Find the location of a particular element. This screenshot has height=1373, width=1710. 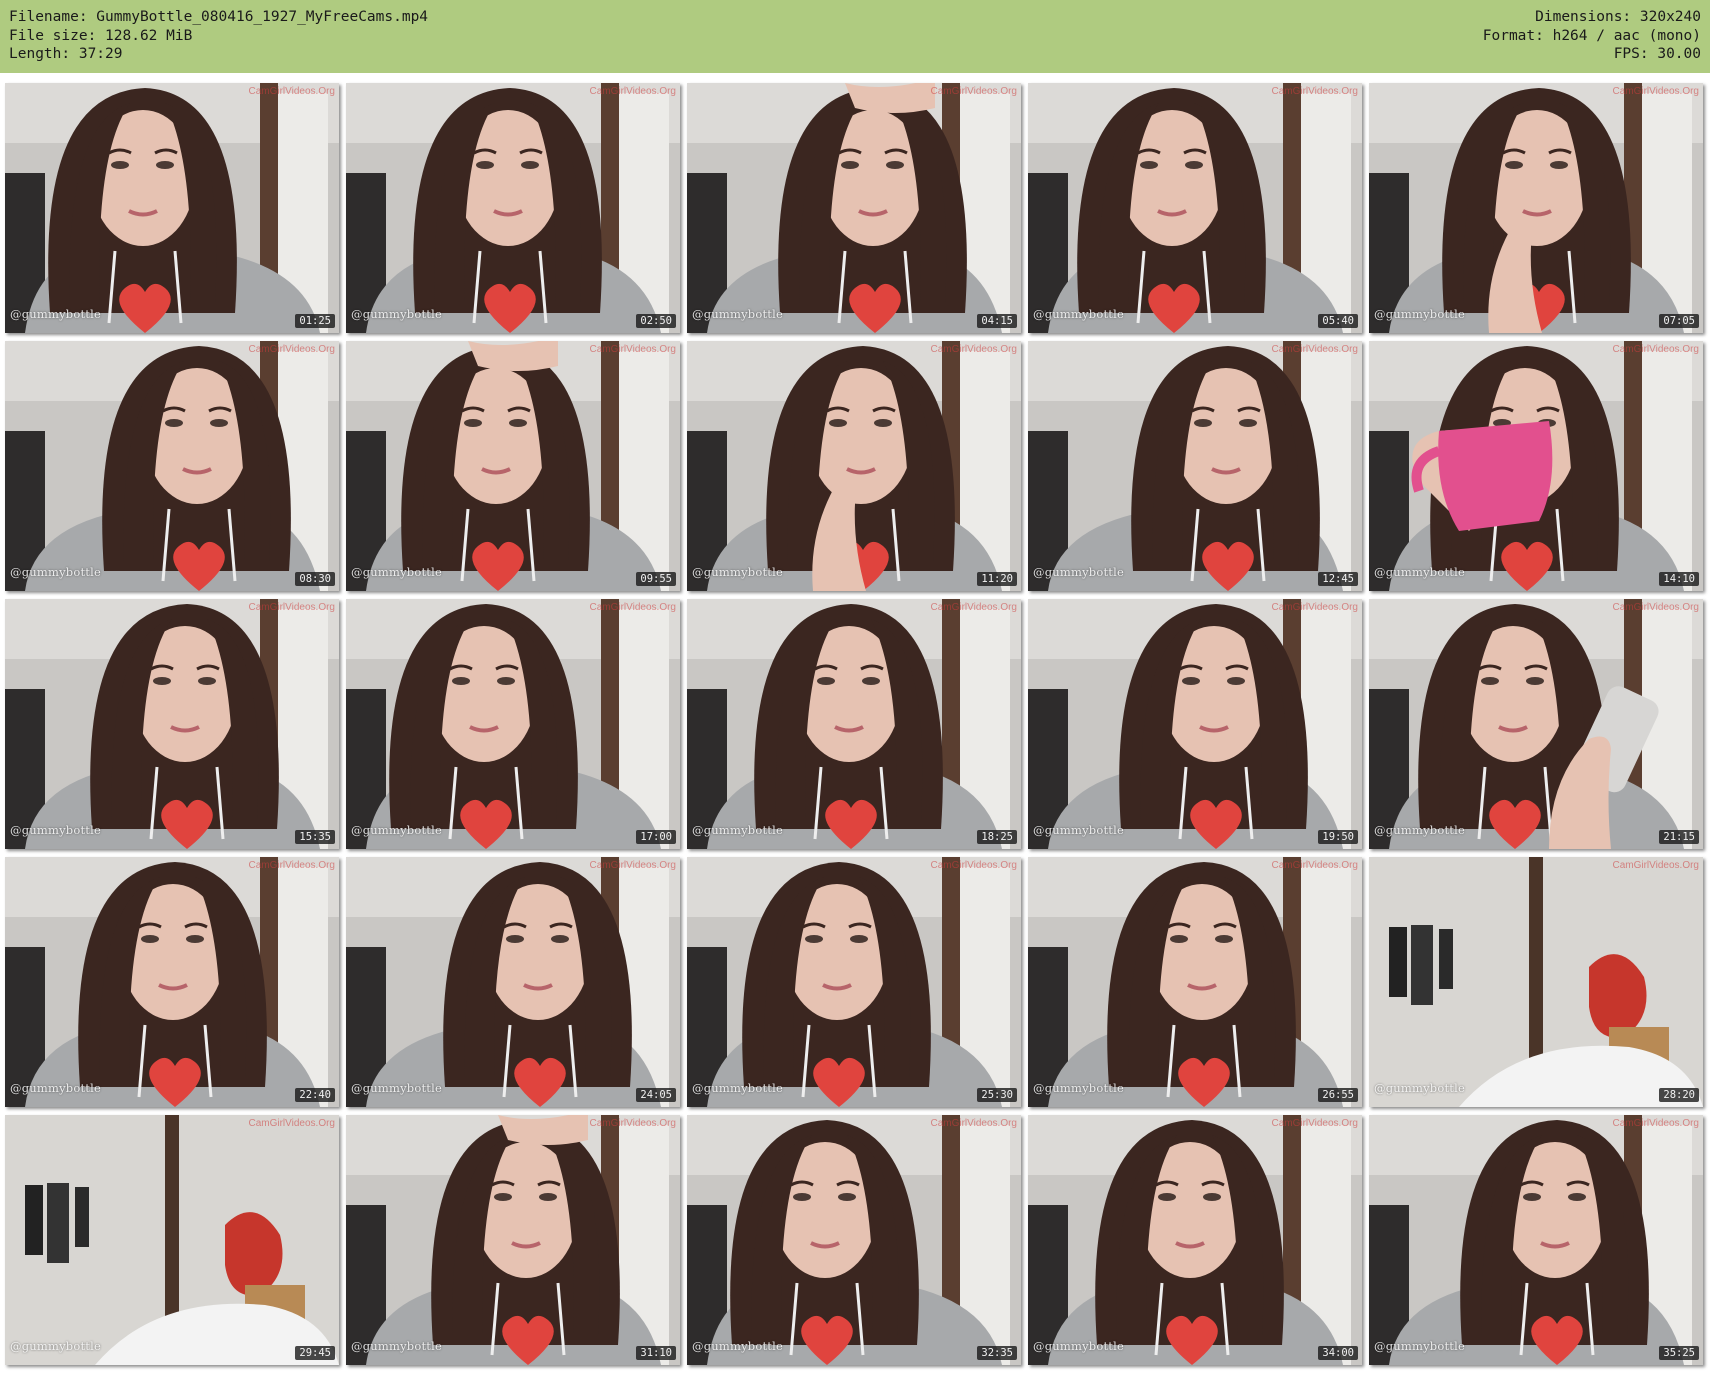

timestamp-label: 24:05 is located at coordinates (656, 1095).